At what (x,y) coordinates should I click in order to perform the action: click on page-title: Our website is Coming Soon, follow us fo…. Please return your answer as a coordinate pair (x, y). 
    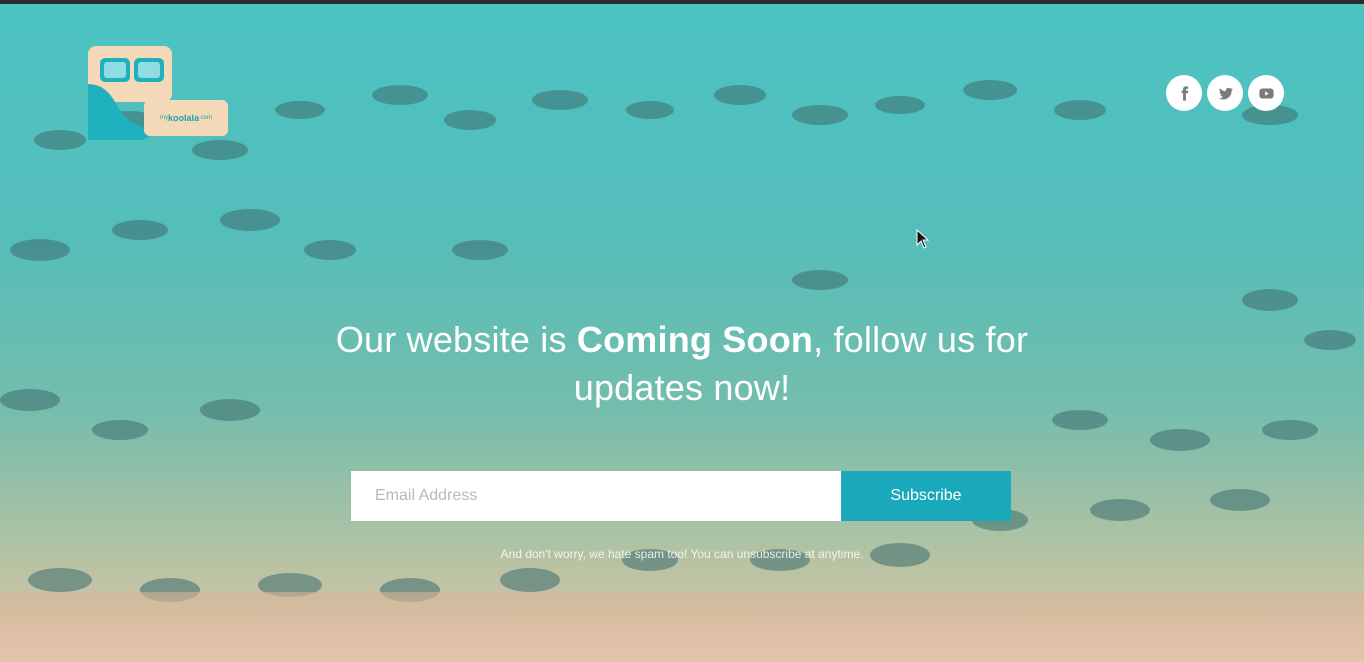
    Looking at the image, I should click on (682, 364).